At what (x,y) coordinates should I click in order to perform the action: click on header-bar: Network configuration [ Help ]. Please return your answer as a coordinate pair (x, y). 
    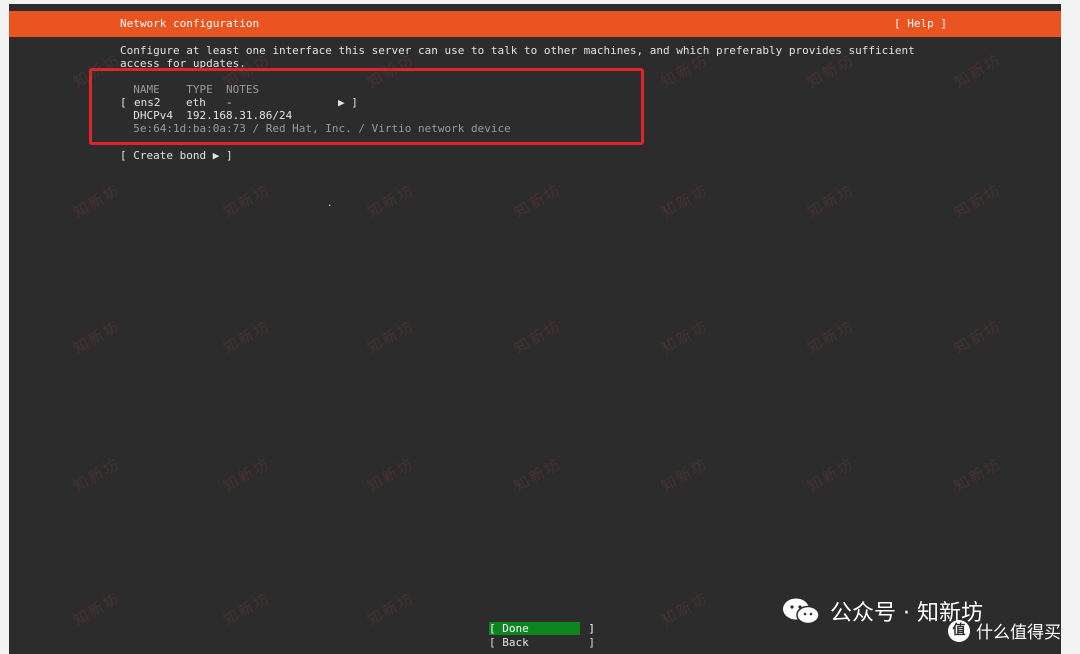
    Looking at the image, I should click on (535, 24).